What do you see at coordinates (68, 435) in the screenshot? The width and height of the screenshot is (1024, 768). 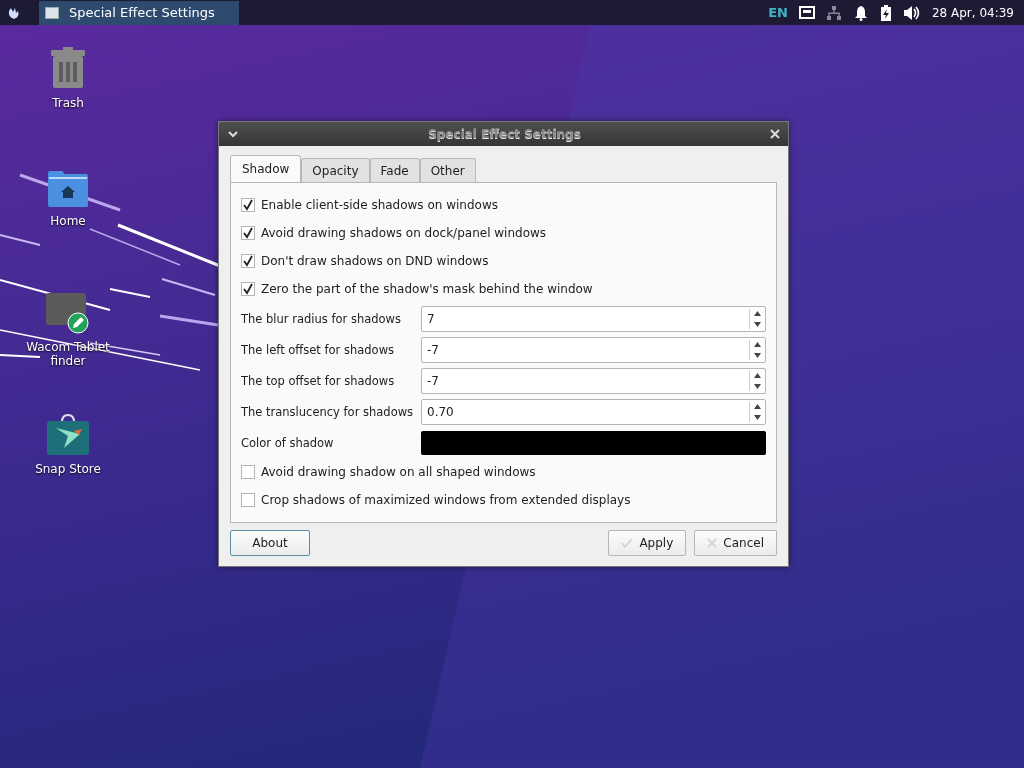 I see `shopping-bag-icon` at bounding box center [68, 435].